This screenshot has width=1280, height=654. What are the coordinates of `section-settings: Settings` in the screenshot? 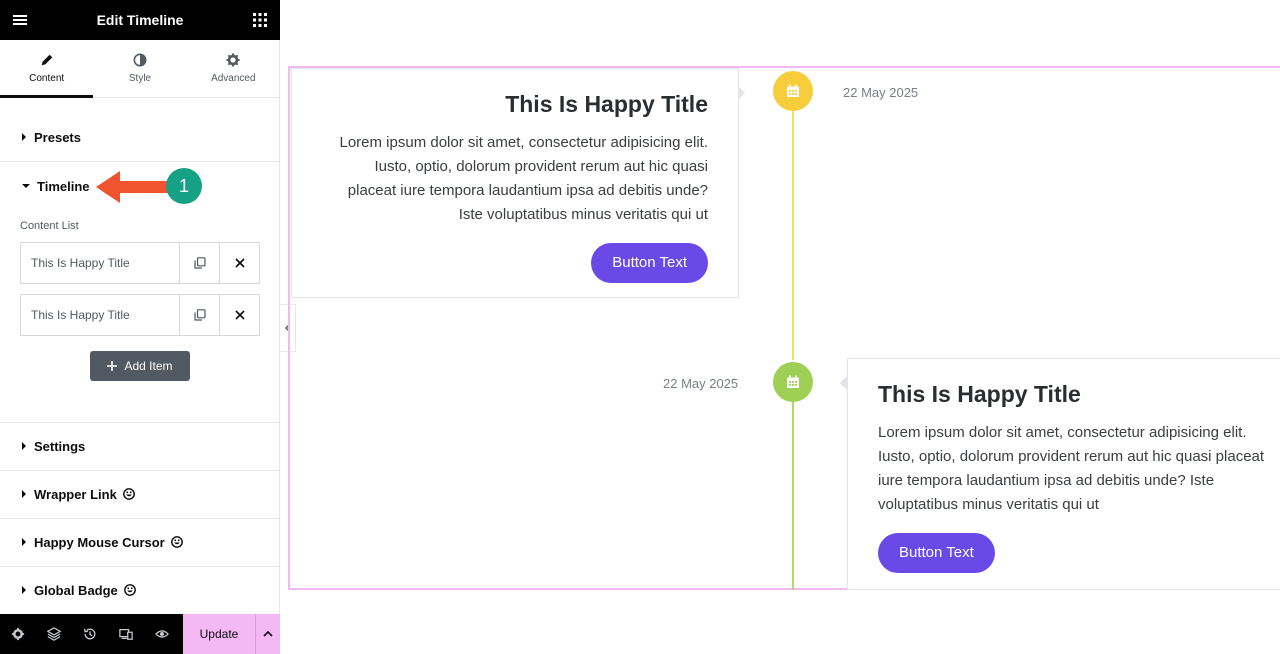 It's located at (140, 446).